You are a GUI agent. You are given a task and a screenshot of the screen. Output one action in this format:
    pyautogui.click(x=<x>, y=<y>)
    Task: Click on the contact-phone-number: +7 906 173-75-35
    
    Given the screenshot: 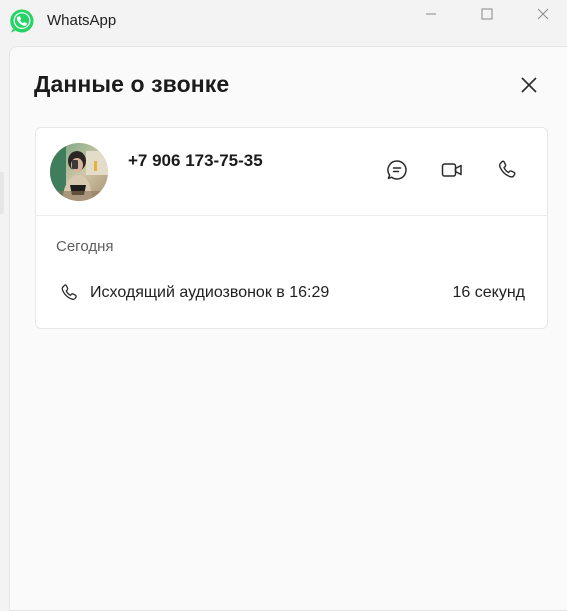 What is the action you would take?
    pyautogui.click(x=195, y=161)
    